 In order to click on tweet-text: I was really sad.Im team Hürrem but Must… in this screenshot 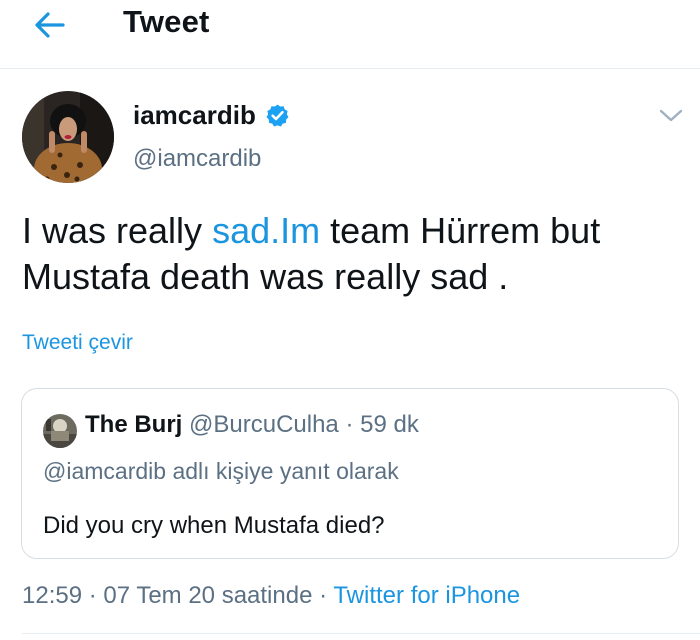, I will do `click(352, 254)`.